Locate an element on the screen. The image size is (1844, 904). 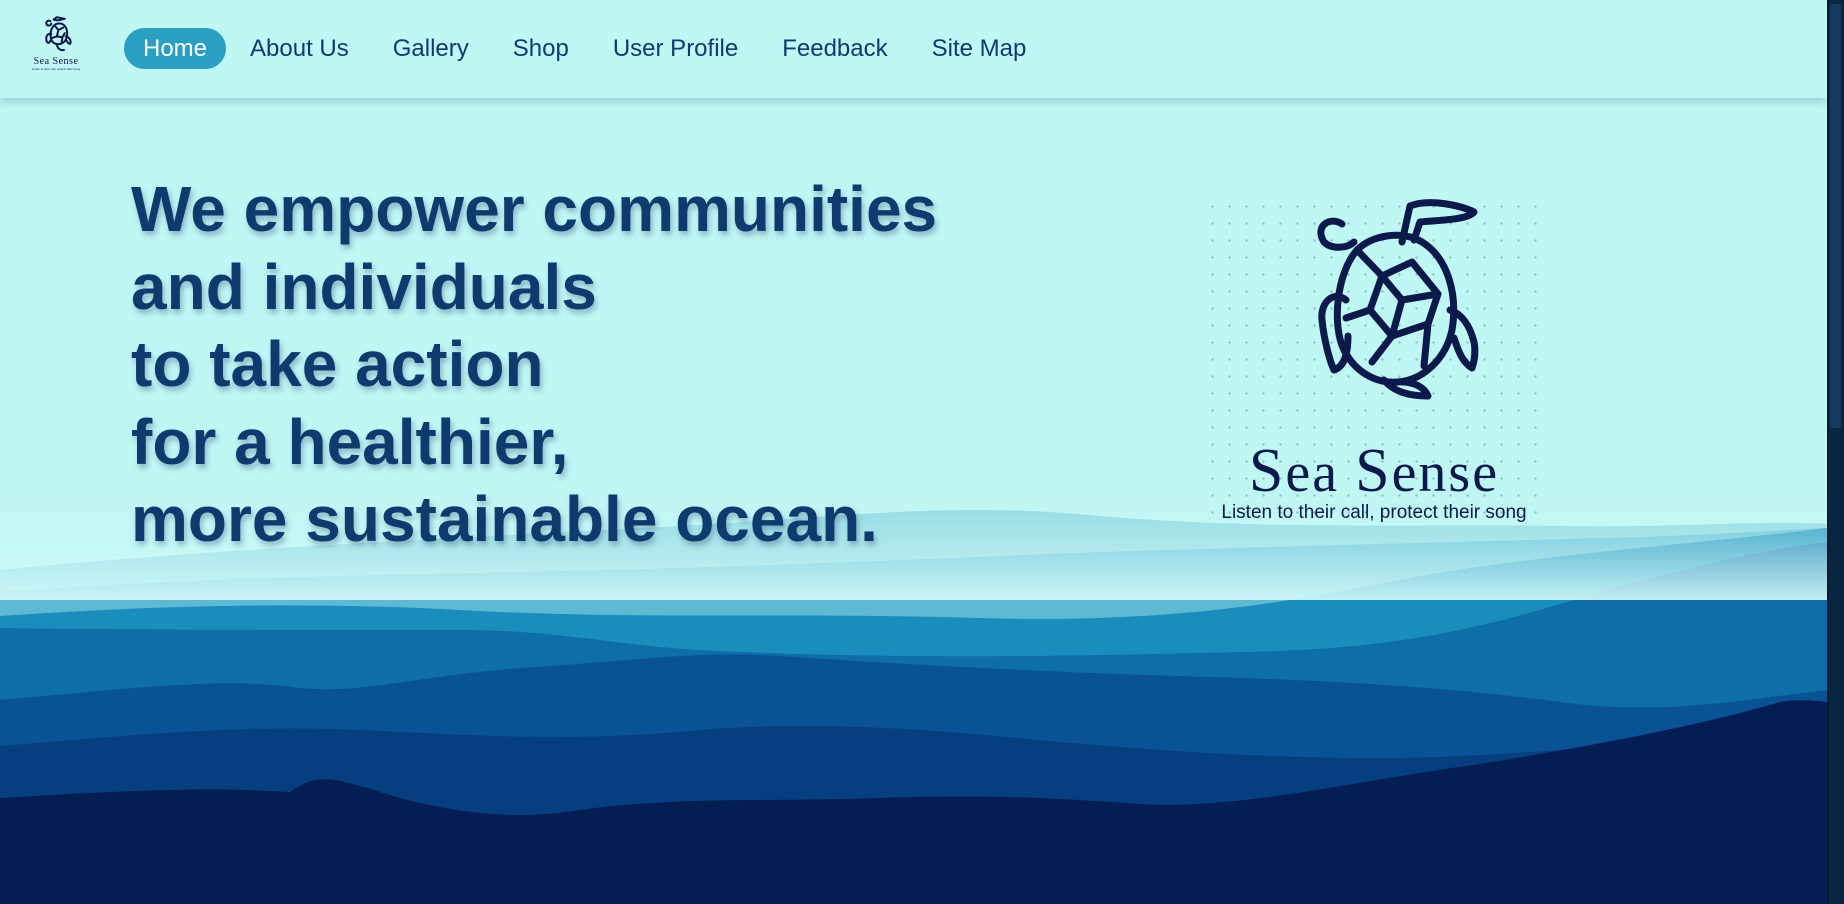
scrollbar-thumb is located at coordinates (1835, 216).